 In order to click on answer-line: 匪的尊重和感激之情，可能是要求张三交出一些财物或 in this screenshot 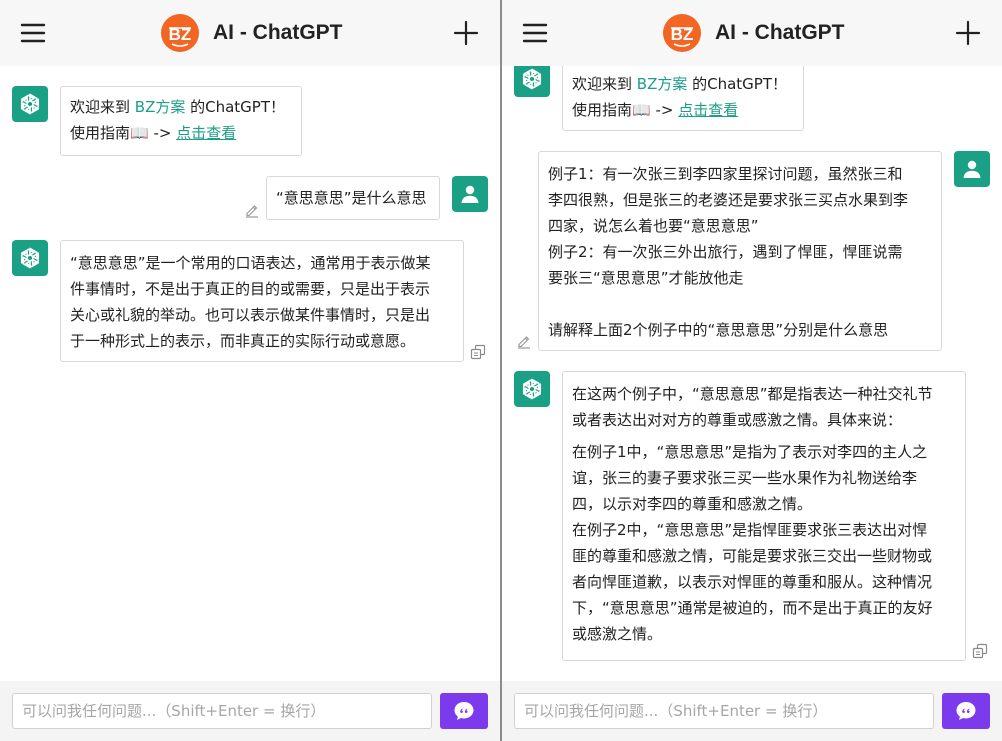, I will do `click(752, 556)`.